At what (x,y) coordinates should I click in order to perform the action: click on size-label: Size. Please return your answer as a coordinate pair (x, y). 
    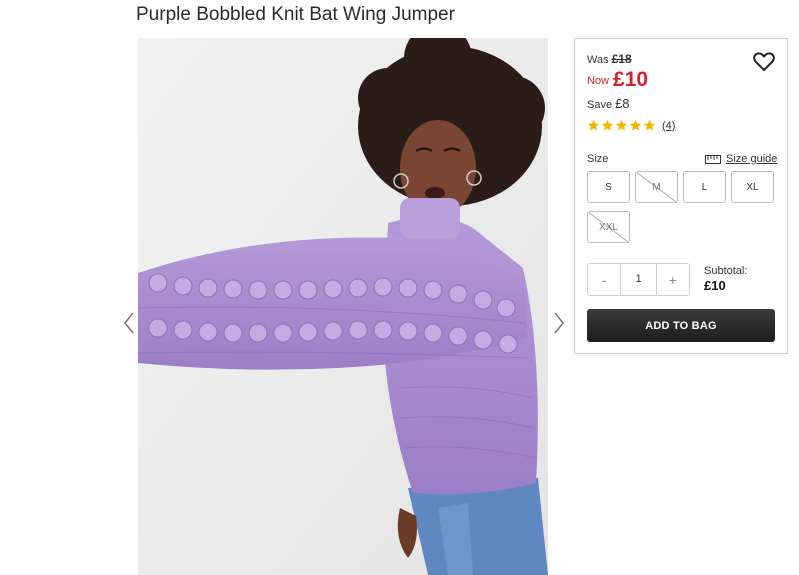
    Looking at the image, I should click on (598, 159).